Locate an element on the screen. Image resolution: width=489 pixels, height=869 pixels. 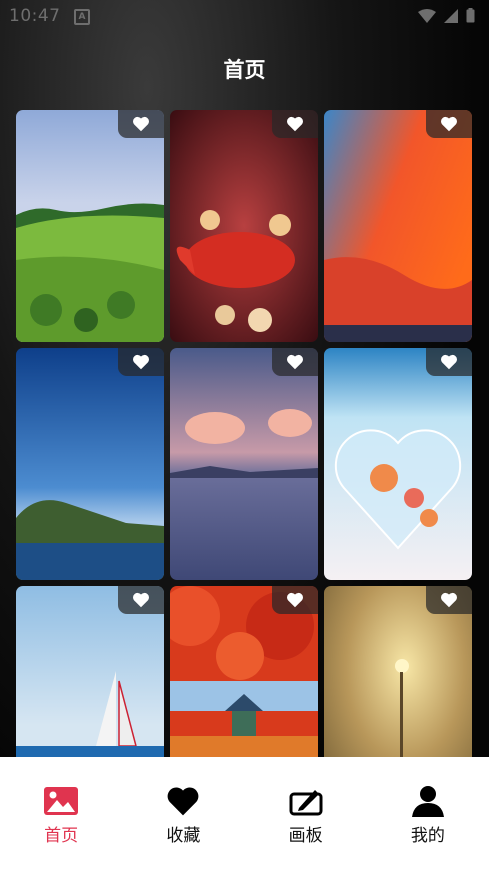
status-icons is located at coordinates (446, 15).